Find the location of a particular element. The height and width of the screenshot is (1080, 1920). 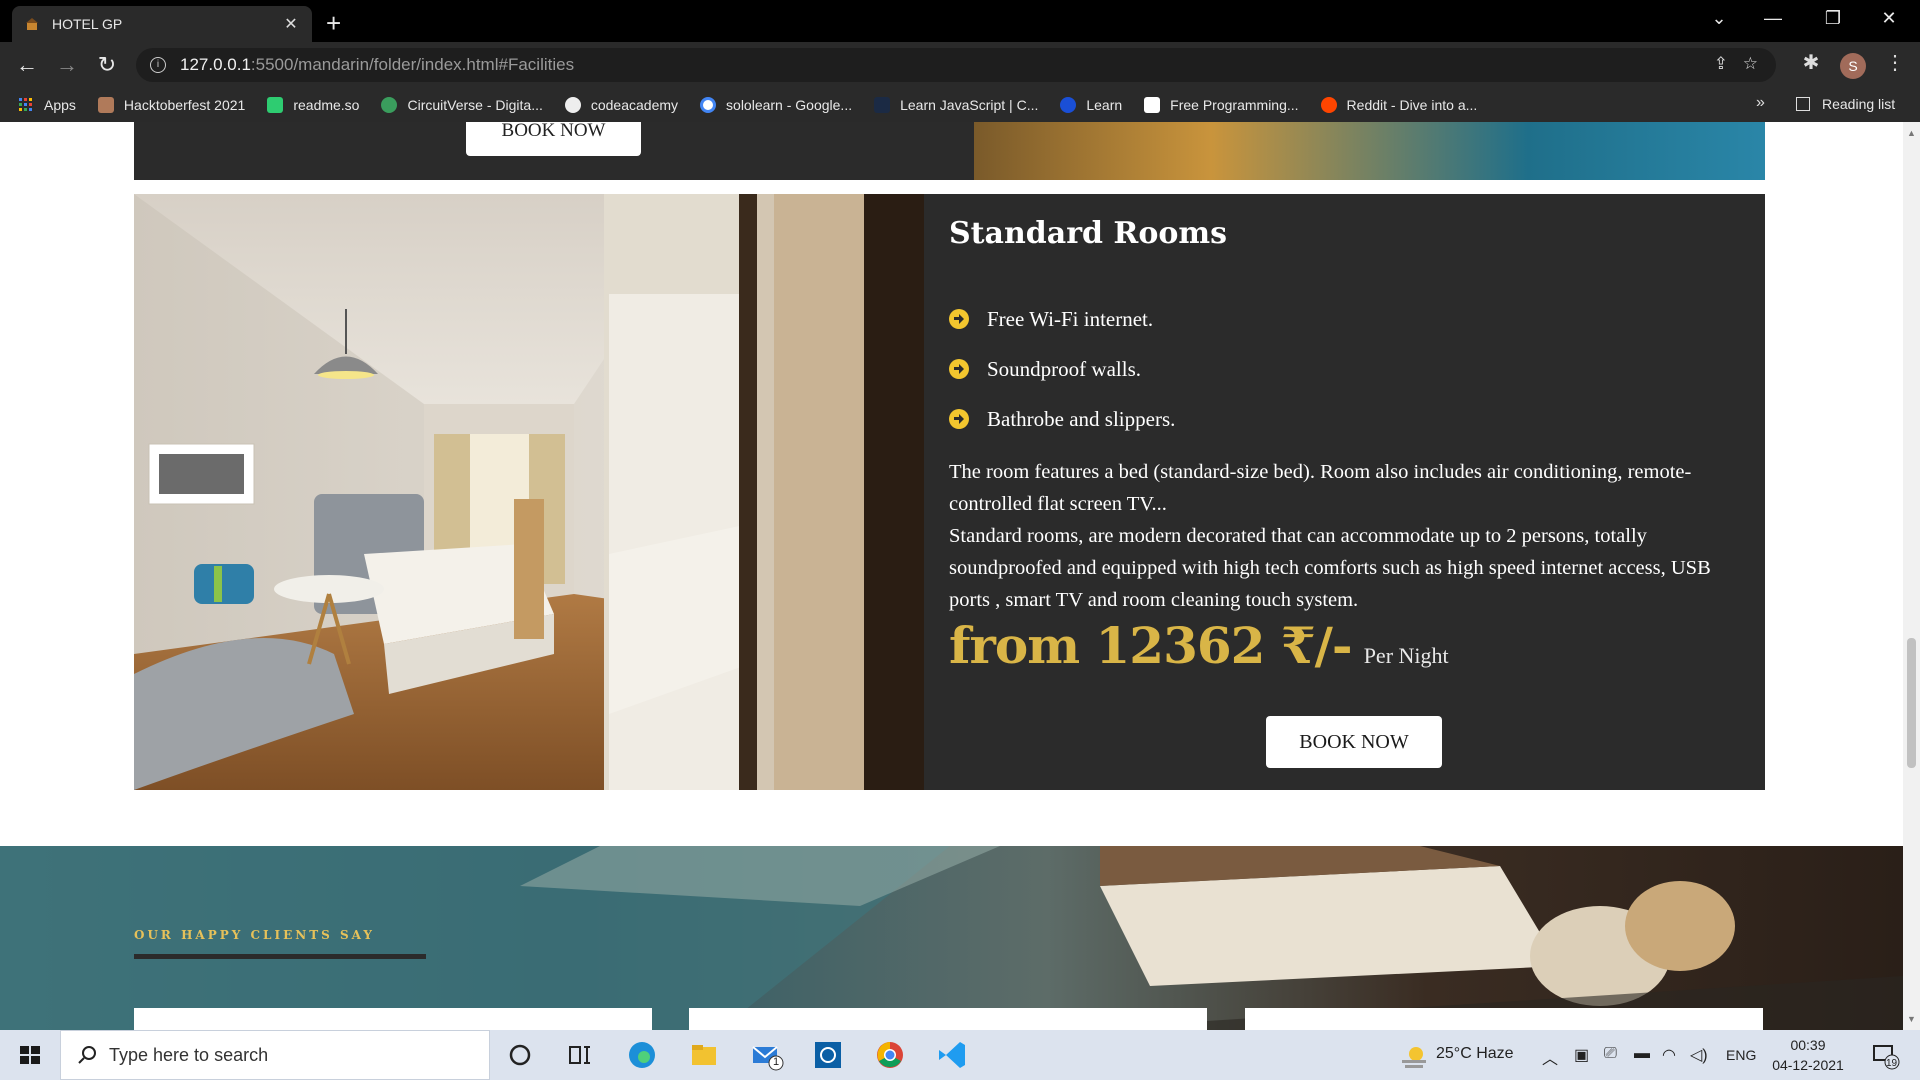

reading-list-button: Reading list is located at coordinates (1845, 104).